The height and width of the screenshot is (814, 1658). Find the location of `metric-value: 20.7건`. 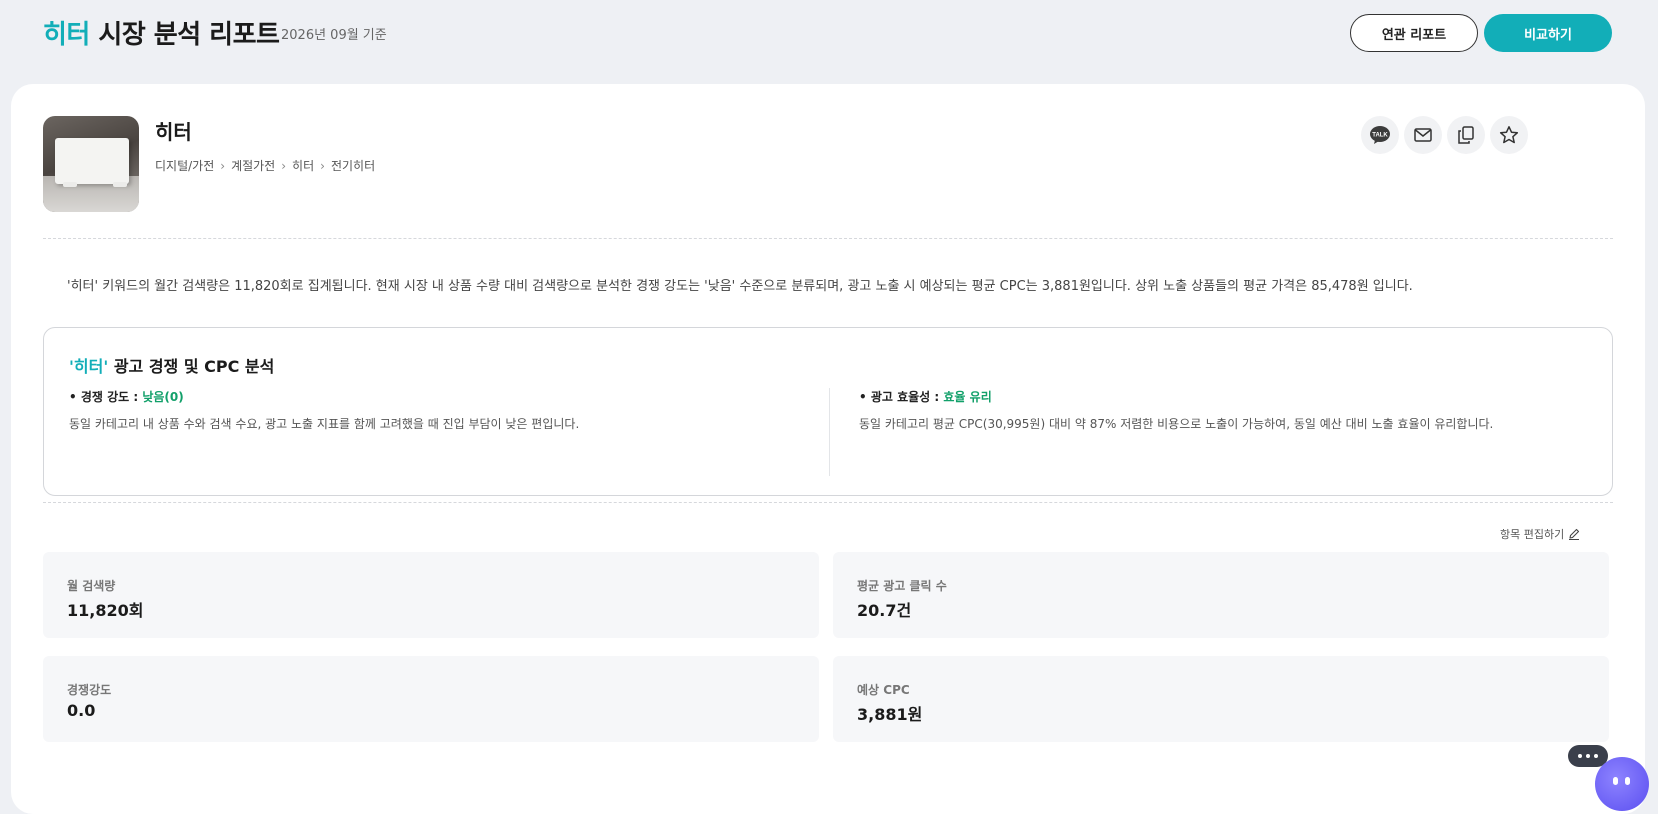

metric-value: 20.7건 is located at coordinates (884, 610).